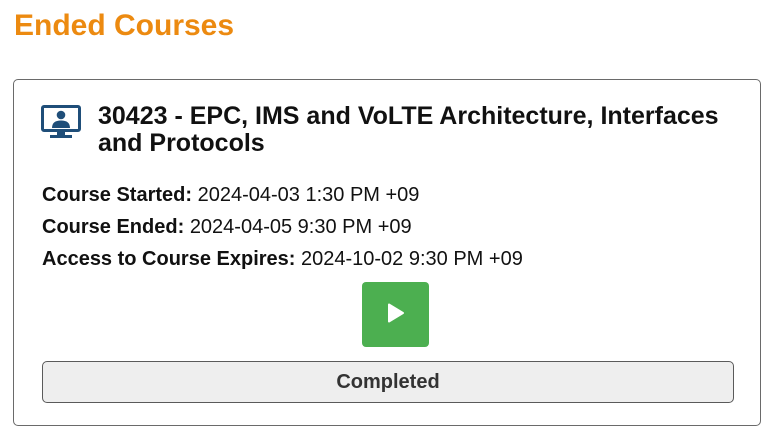 The height and width of the screenshot is (439, 774). What do you see at coordinates (124, 25) in the screenshot?
I see `section-title: Ended Courses` at bounding box center [124, 25].